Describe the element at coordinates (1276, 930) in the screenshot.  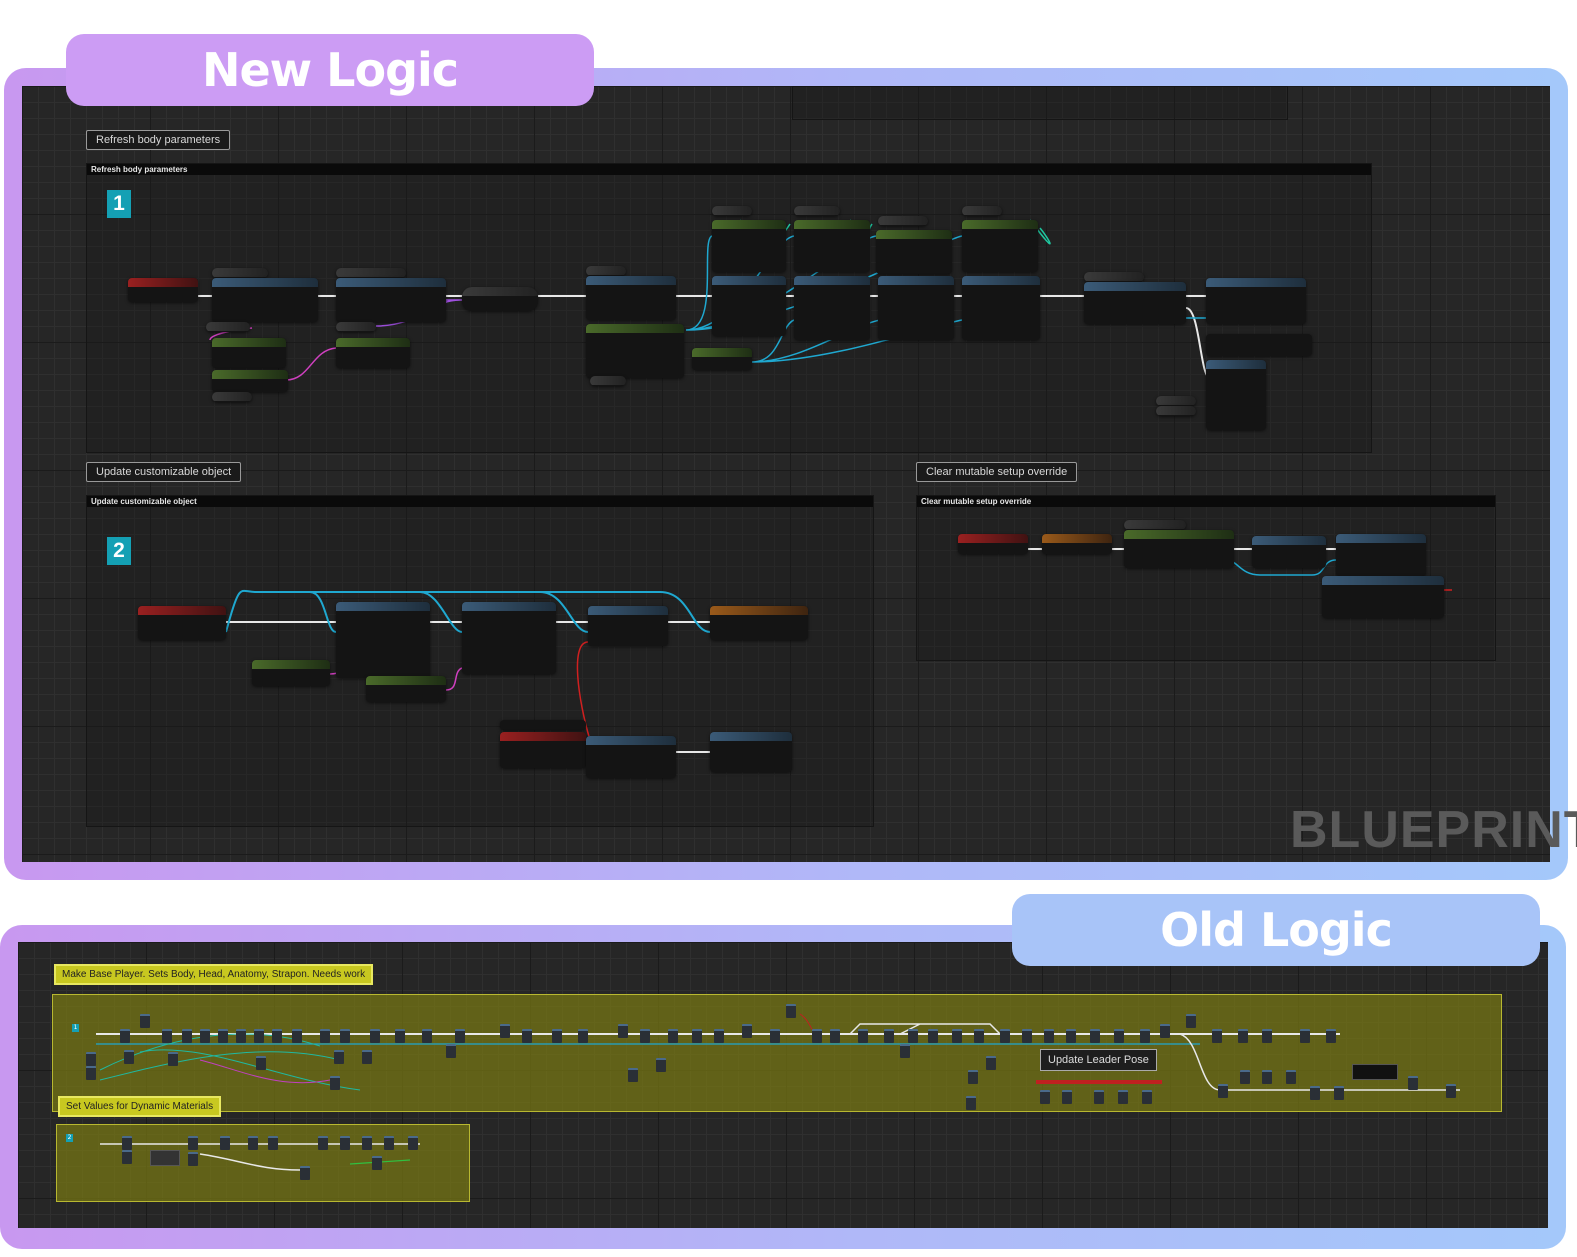
I see `old-logic-title: Old Logic` at that location.